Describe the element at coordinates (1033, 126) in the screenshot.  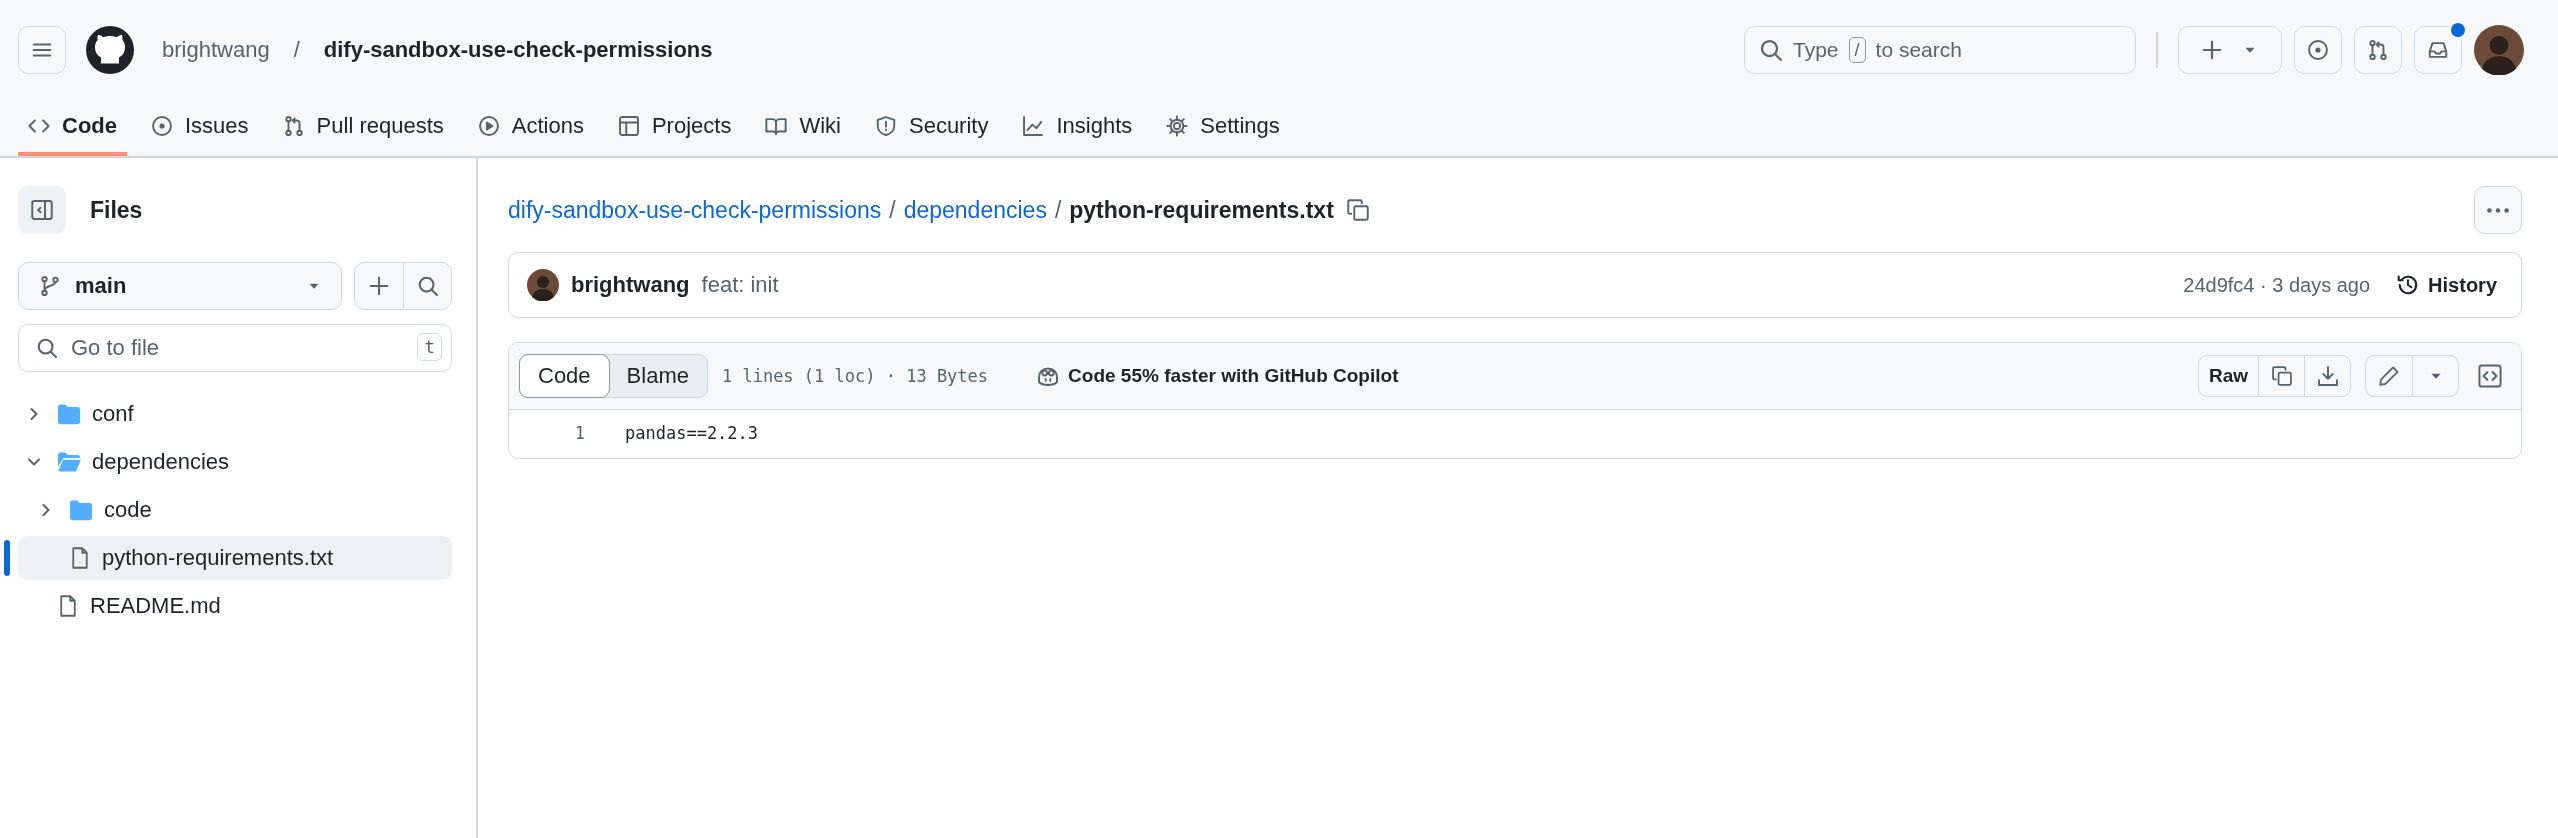
I see `graph-icon` at that location.